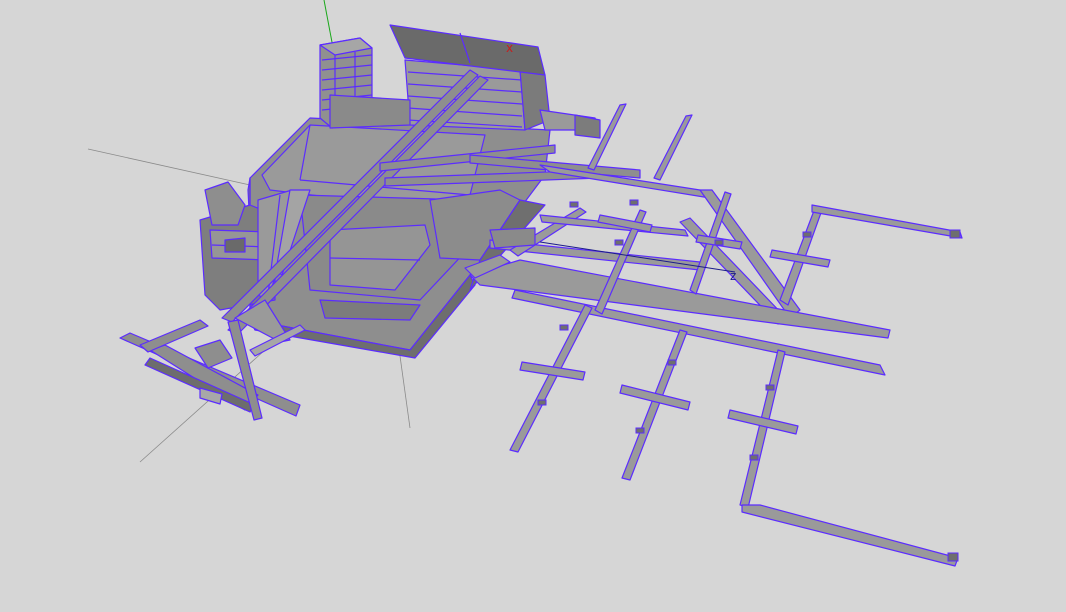  I want to click on guide-line-left, so click(169, 167).